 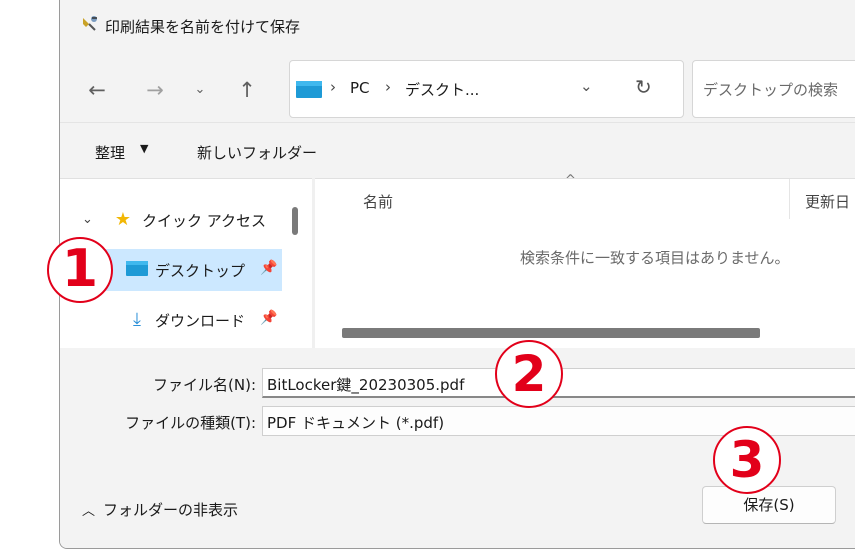 What do you see at coordinates (551, 333) in the screenshot?
I see `horizontal-scrollbar-thumb` at bounding box center [551, 333].